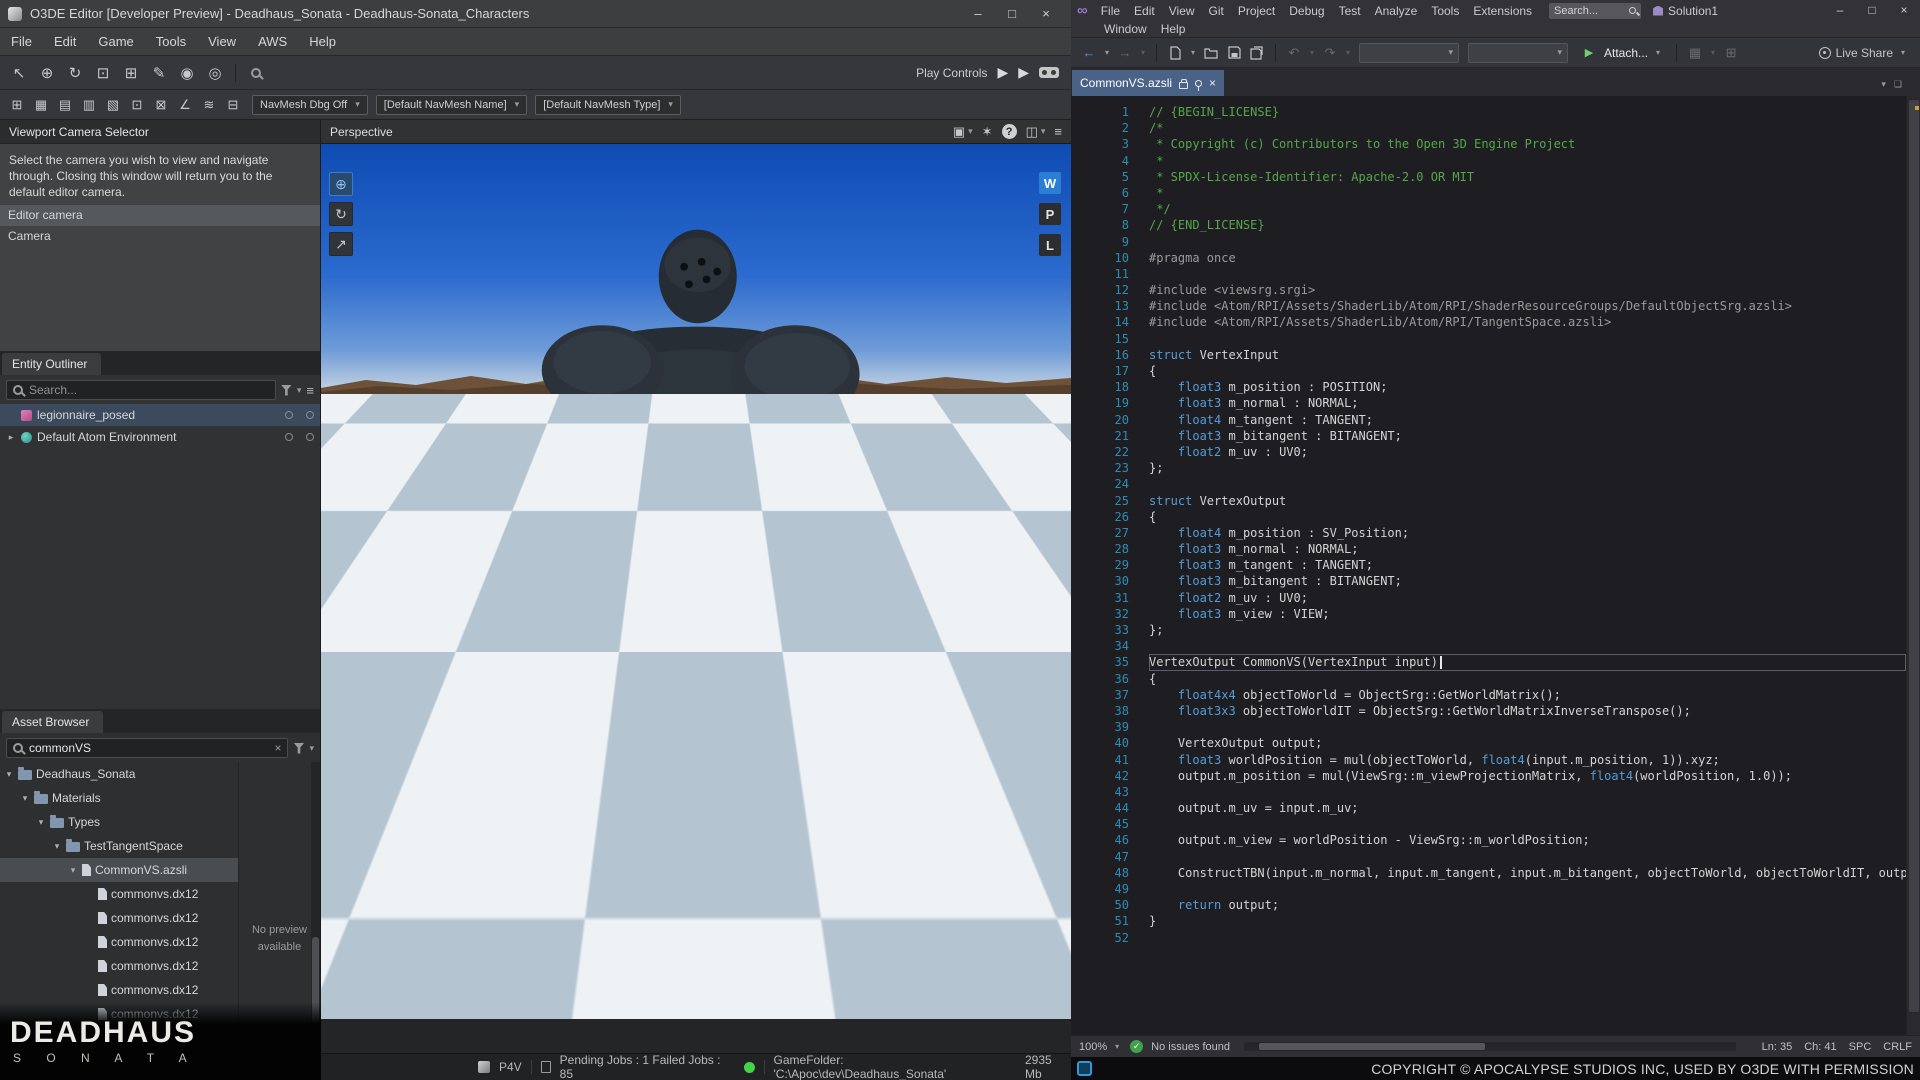 Image resolution: width=1920 pixels, height=1080 pixels. I want to click on asset-tree-item-commonvs-azsli: ▾ CommonVS.azsli, so click(119, 870).